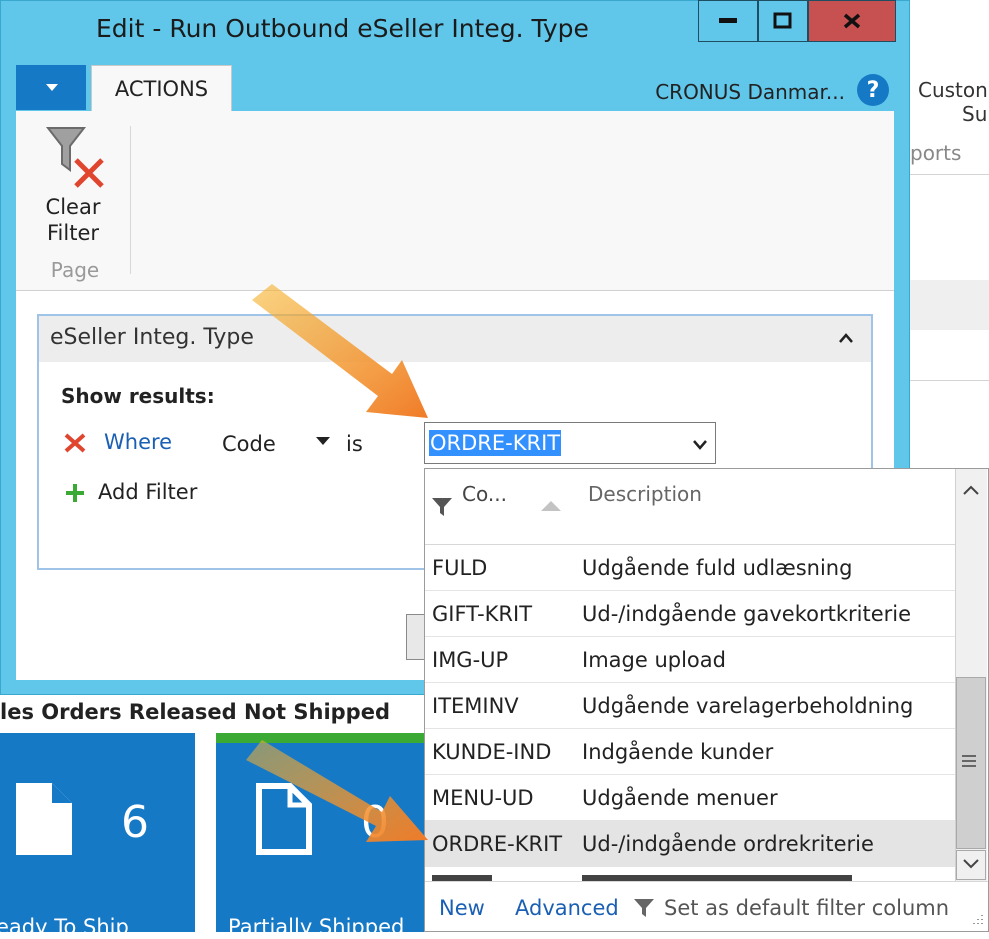 Image resolution: width=989 pixels, height=939 pixels. What do you see at coordinates (195, 712) in the screenshot?
I see `sales-orders-section-title: les Orders Released Not Shipped` at bounding box center [195, 712].